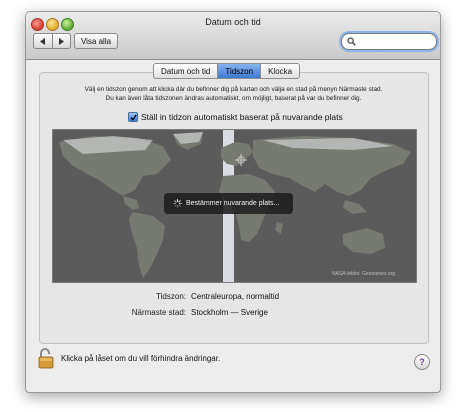 The width and height of the screenshot is (465, 412). Describe the element at coordinates (394, 41) in the screenshot. I see `search-input` at that location.